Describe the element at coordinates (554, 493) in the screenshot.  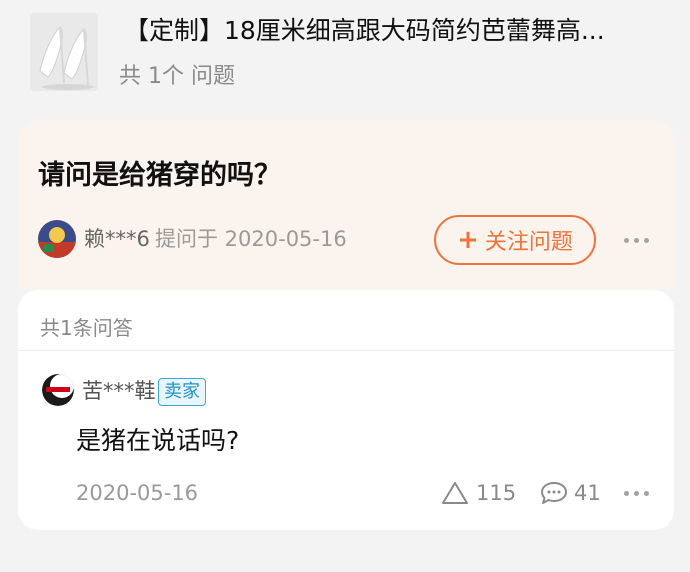
I see `comment-icon` at that location.